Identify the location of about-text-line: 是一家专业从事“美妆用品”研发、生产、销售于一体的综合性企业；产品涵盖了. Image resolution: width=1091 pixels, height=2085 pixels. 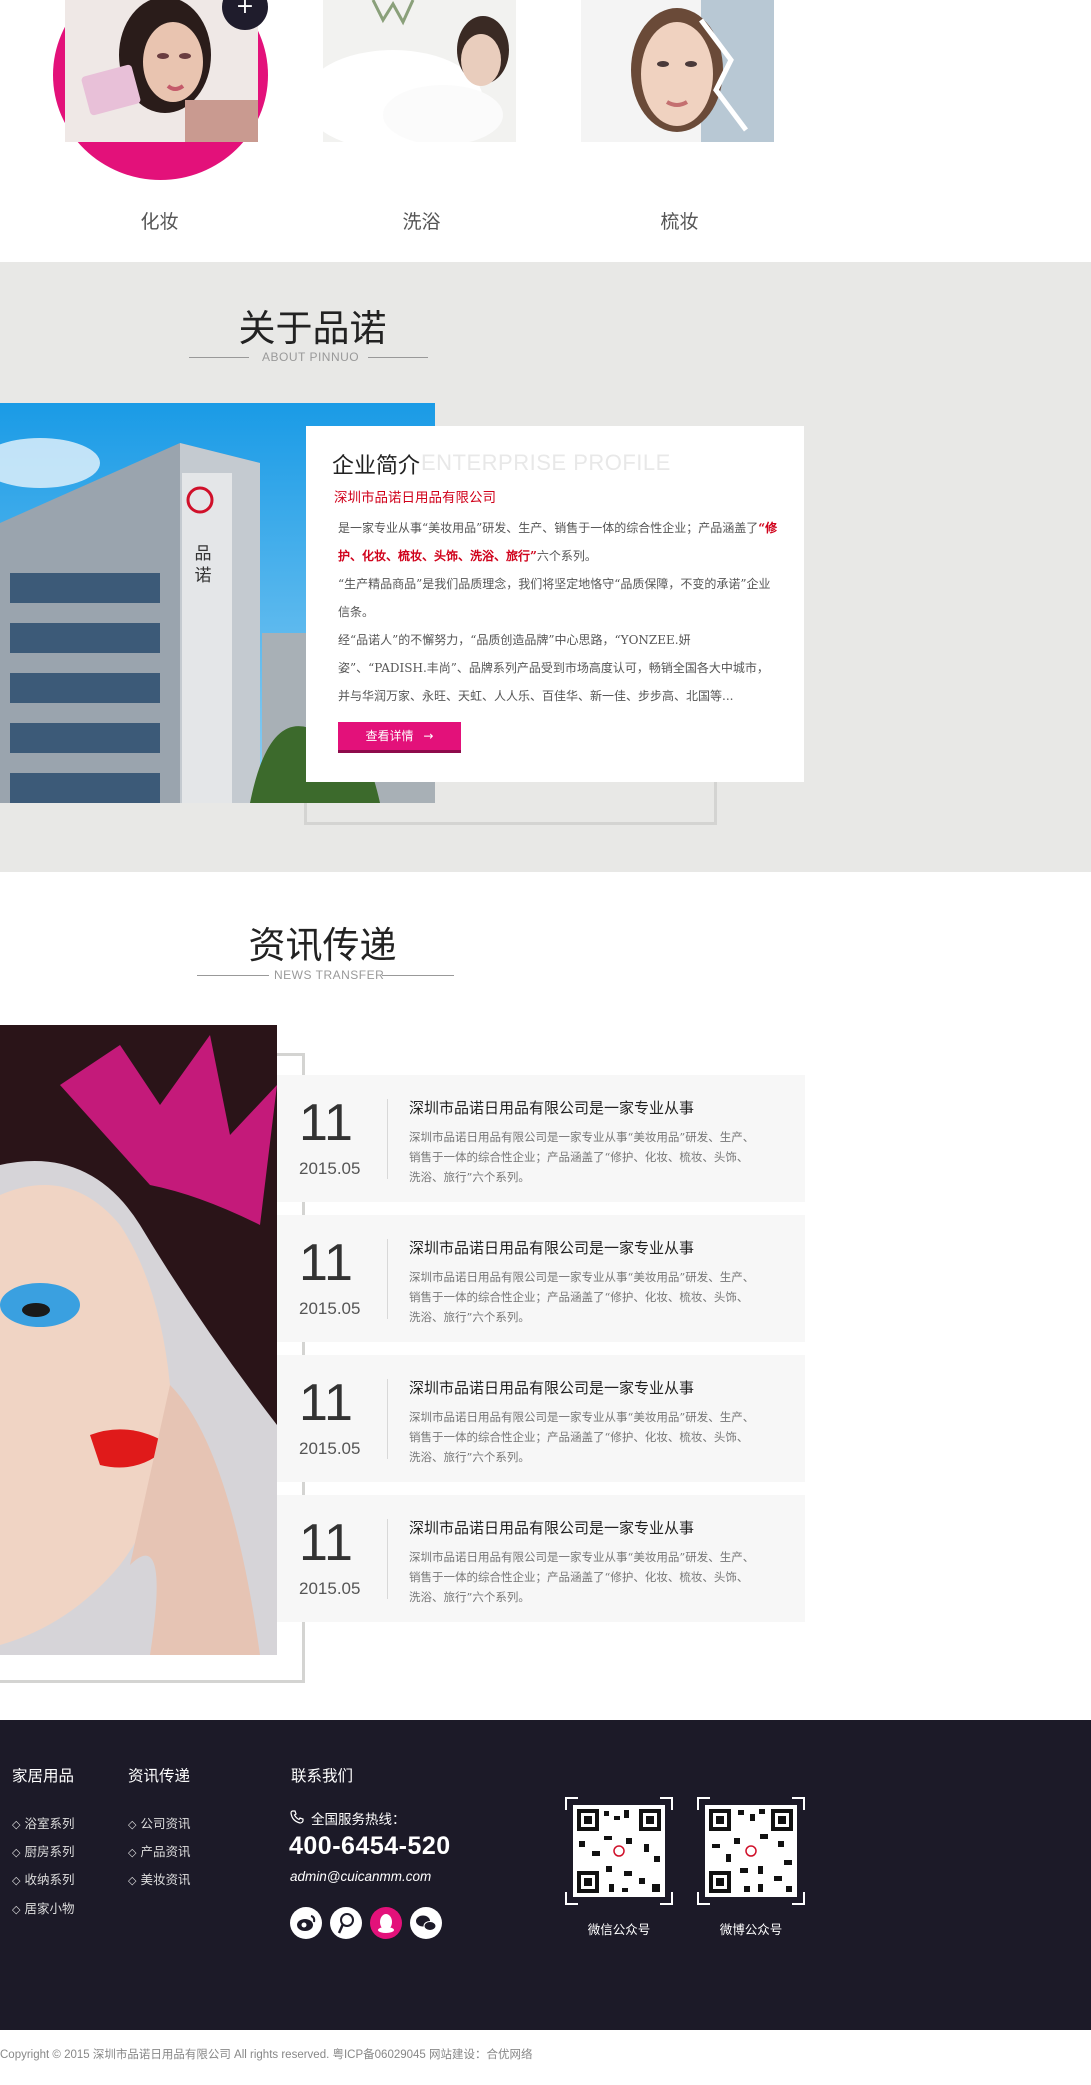
(548, 528).